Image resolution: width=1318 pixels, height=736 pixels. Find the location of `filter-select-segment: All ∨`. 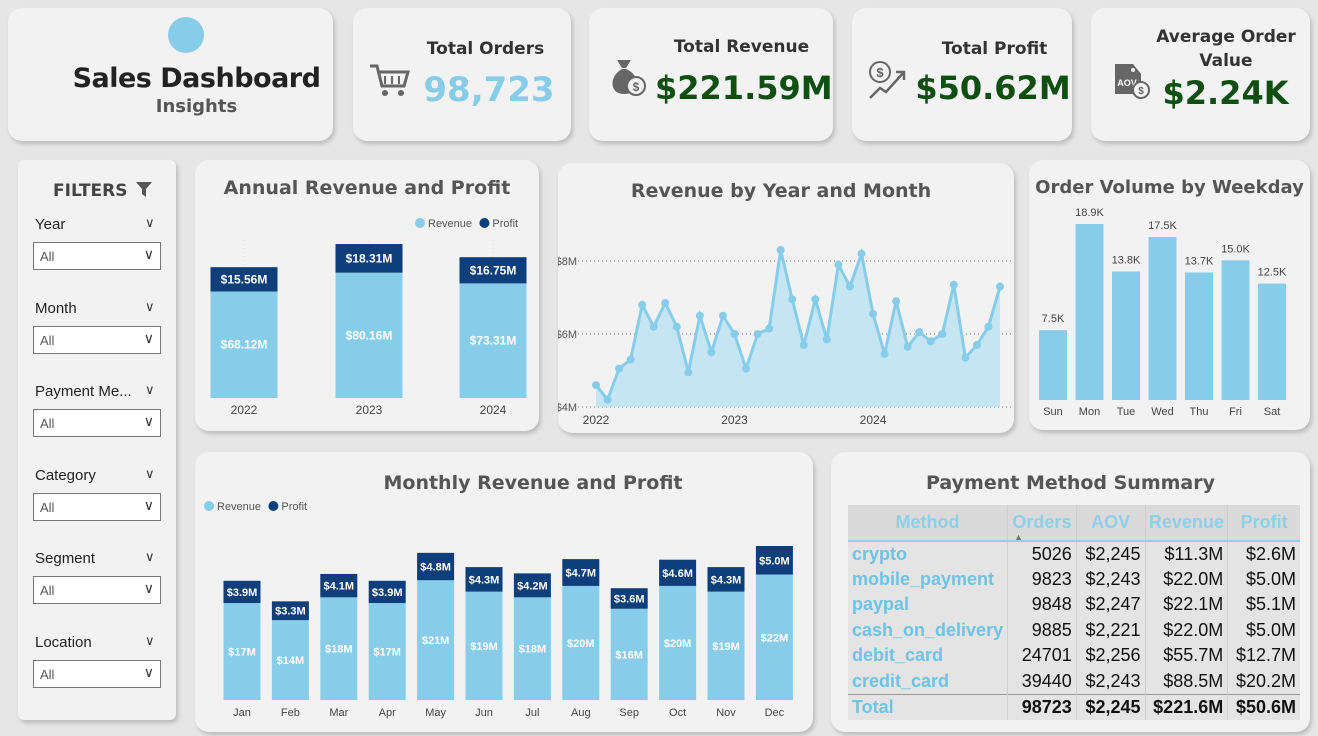

filter-select-segment: All ∨ is located at coordinates (97, 590).